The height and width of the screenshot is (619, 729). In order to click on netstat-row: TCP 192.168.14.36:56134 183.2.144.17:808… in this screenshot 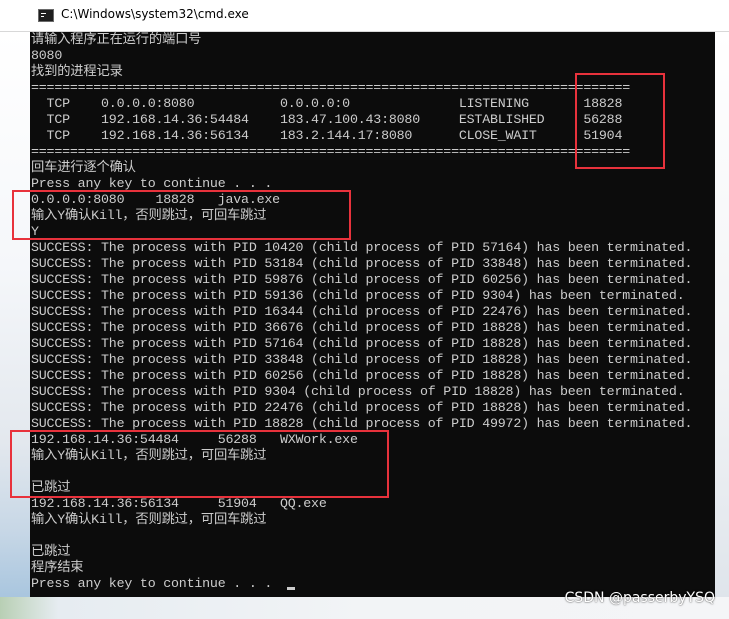, I will do `click(327, 135)`.